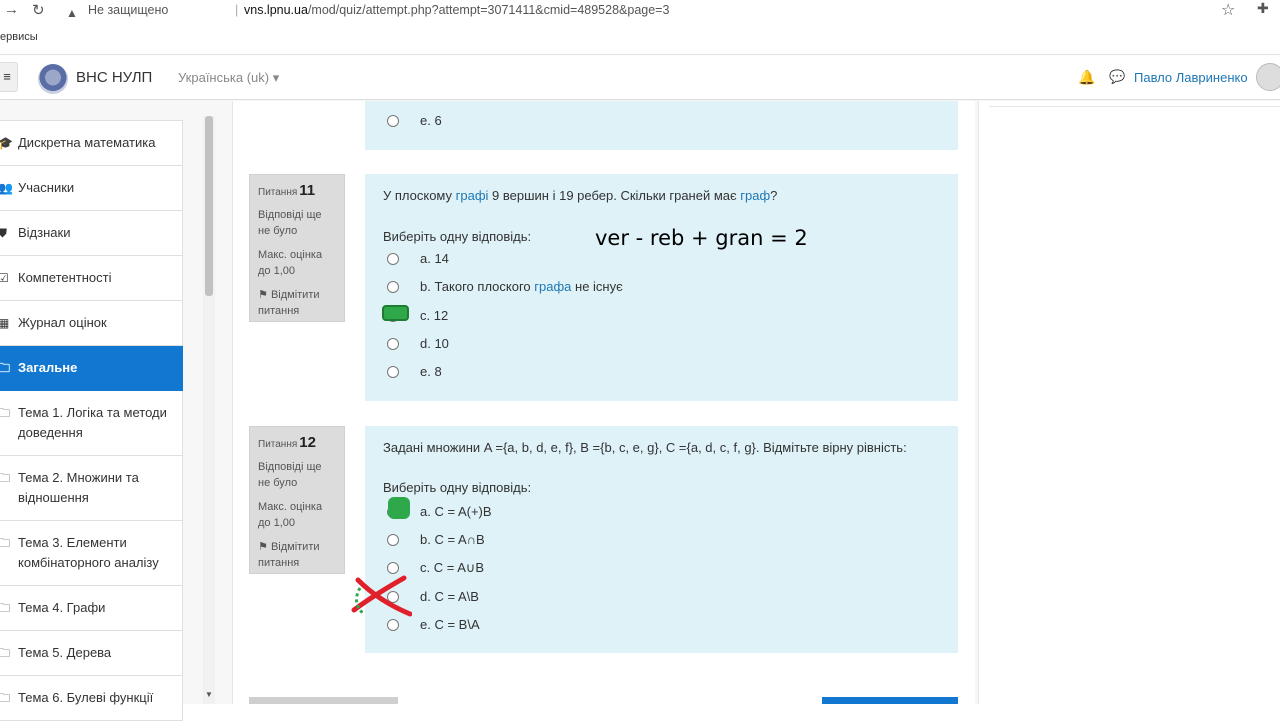 Image resolution: width=1280 pixels, height=721 pixels. What do you see at coordinates (6, 143) in the screenshot?
I see `graduation-cap-icon: 🎓` at bounding box center [6, 143].